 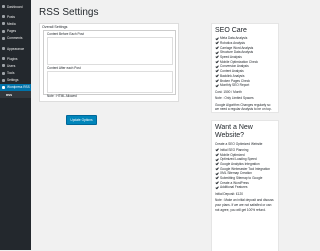 What do you see at coordinates (228, 91) in the screenshot?
I see `seo-care-cost: Cost: 1500 / Month` at bounding box center [228, 91].